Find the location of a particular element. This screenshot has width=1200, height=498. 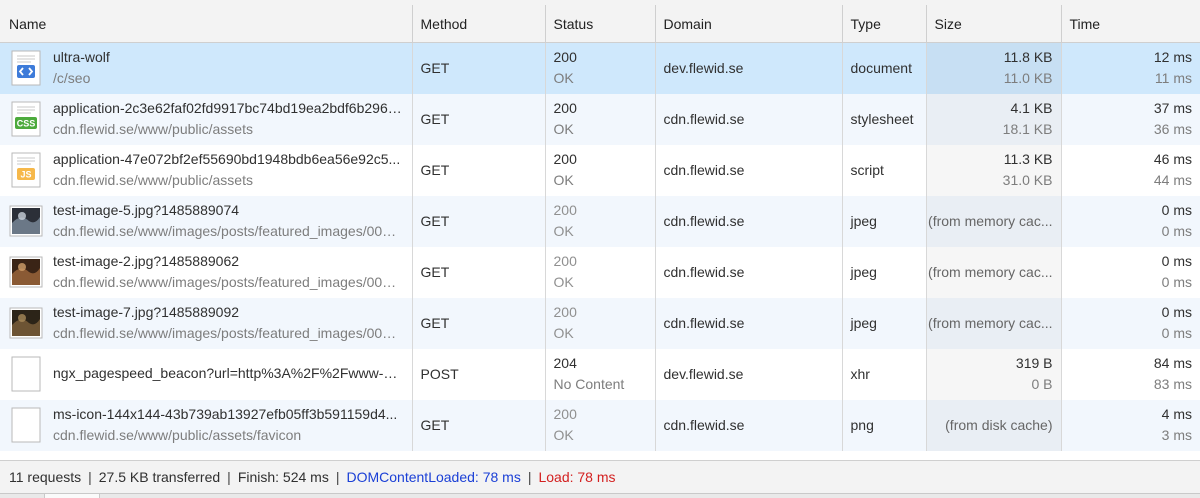

time-cell: 84 ms 83 ms is located at coordinates (1130, 374).